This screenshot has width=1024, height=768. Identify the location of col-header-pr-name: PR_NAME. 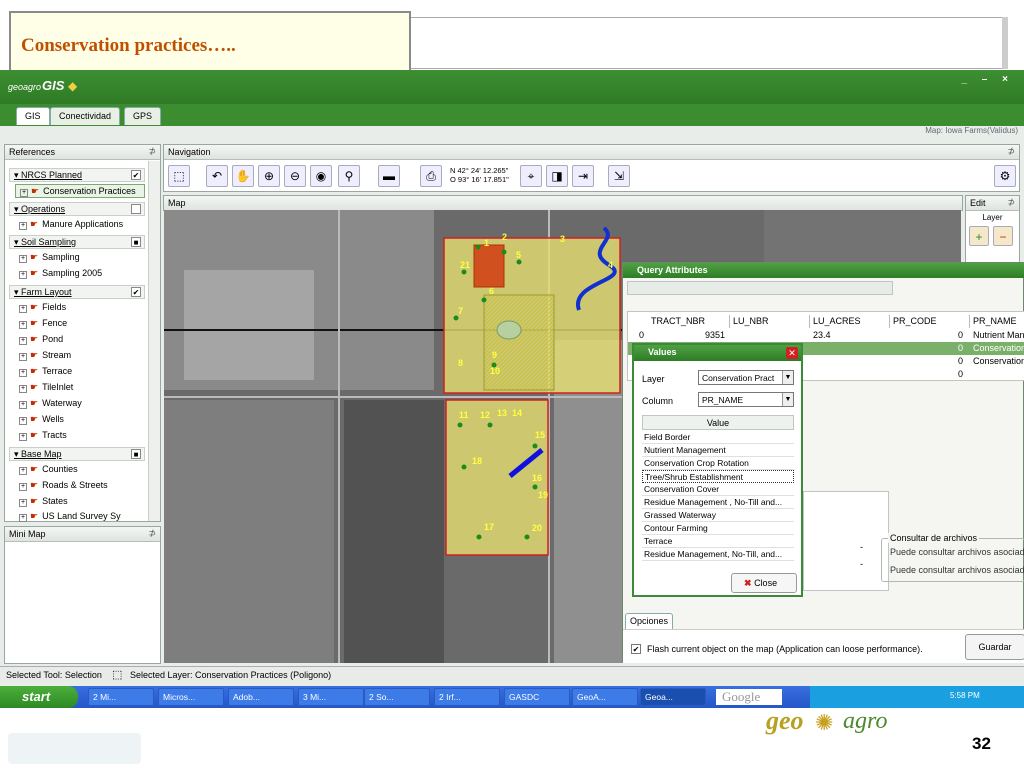
(997, 321).